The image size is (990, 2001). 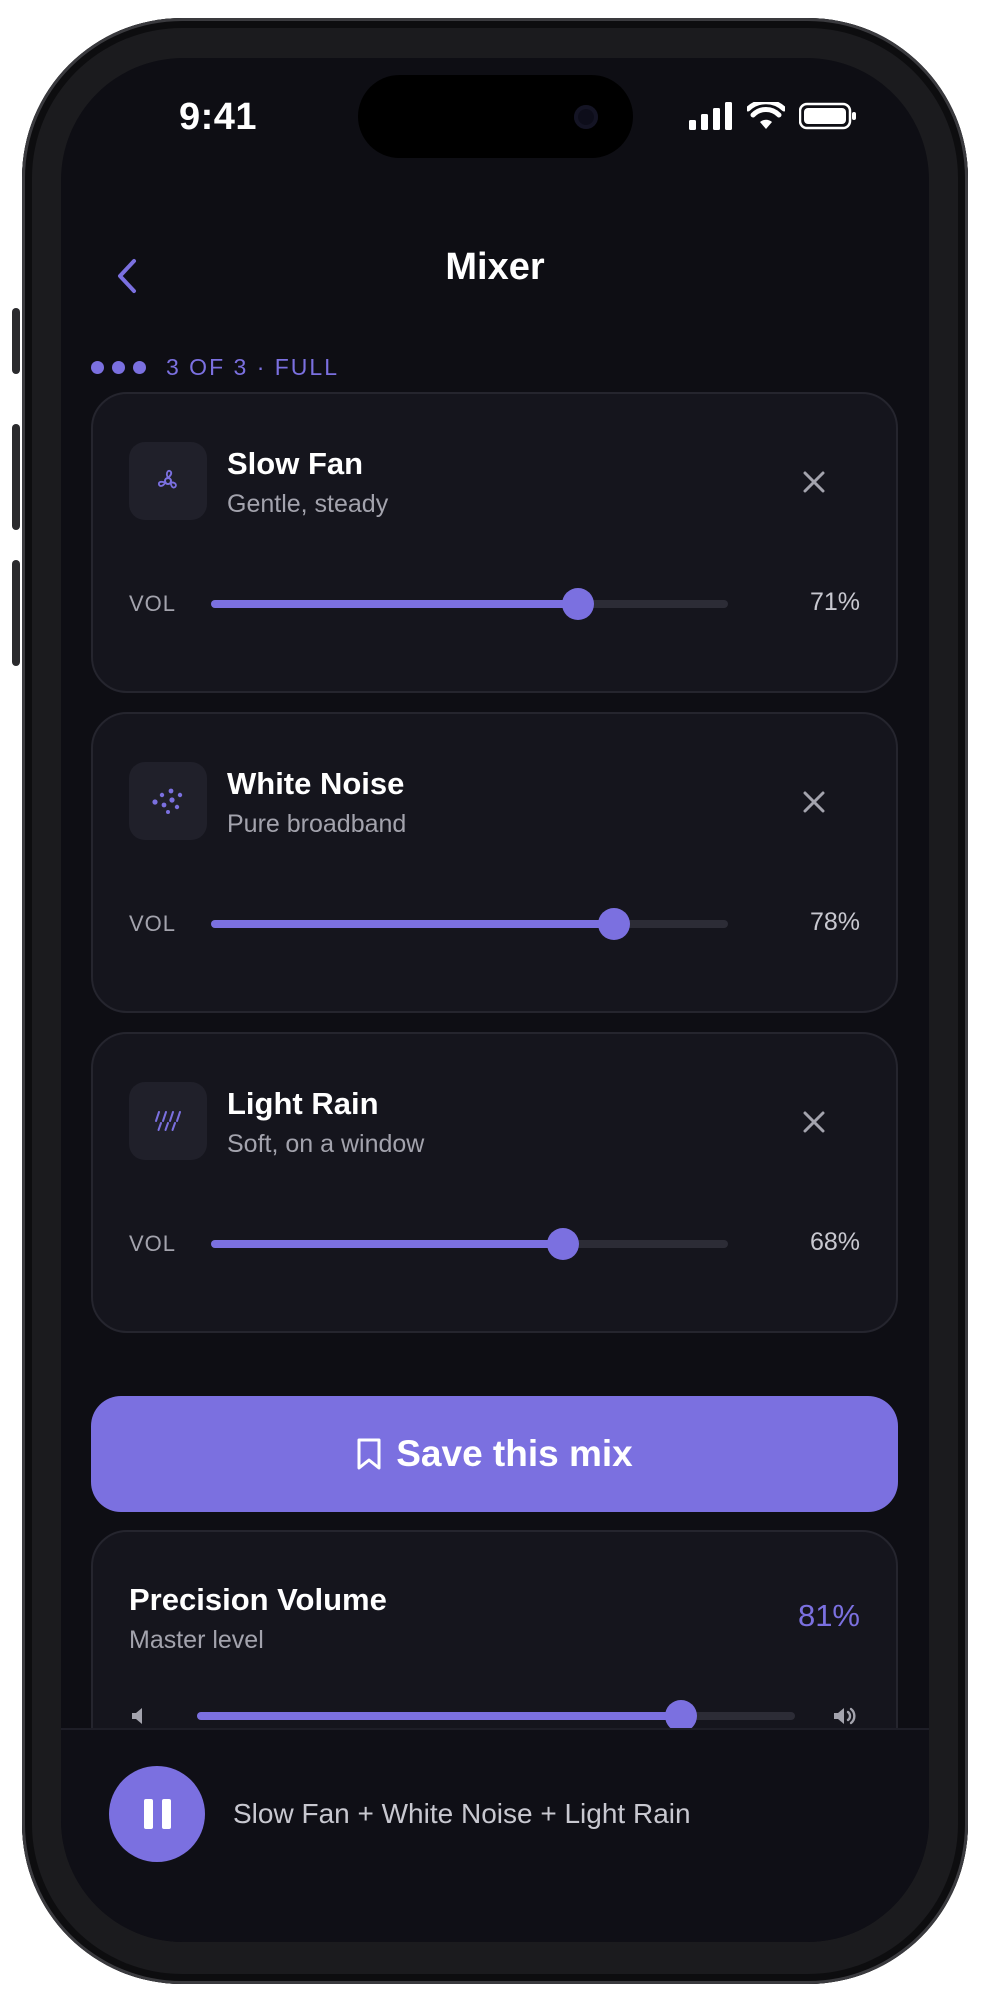 I want to click on track-name: White Noise, so click(x=316, y=783).